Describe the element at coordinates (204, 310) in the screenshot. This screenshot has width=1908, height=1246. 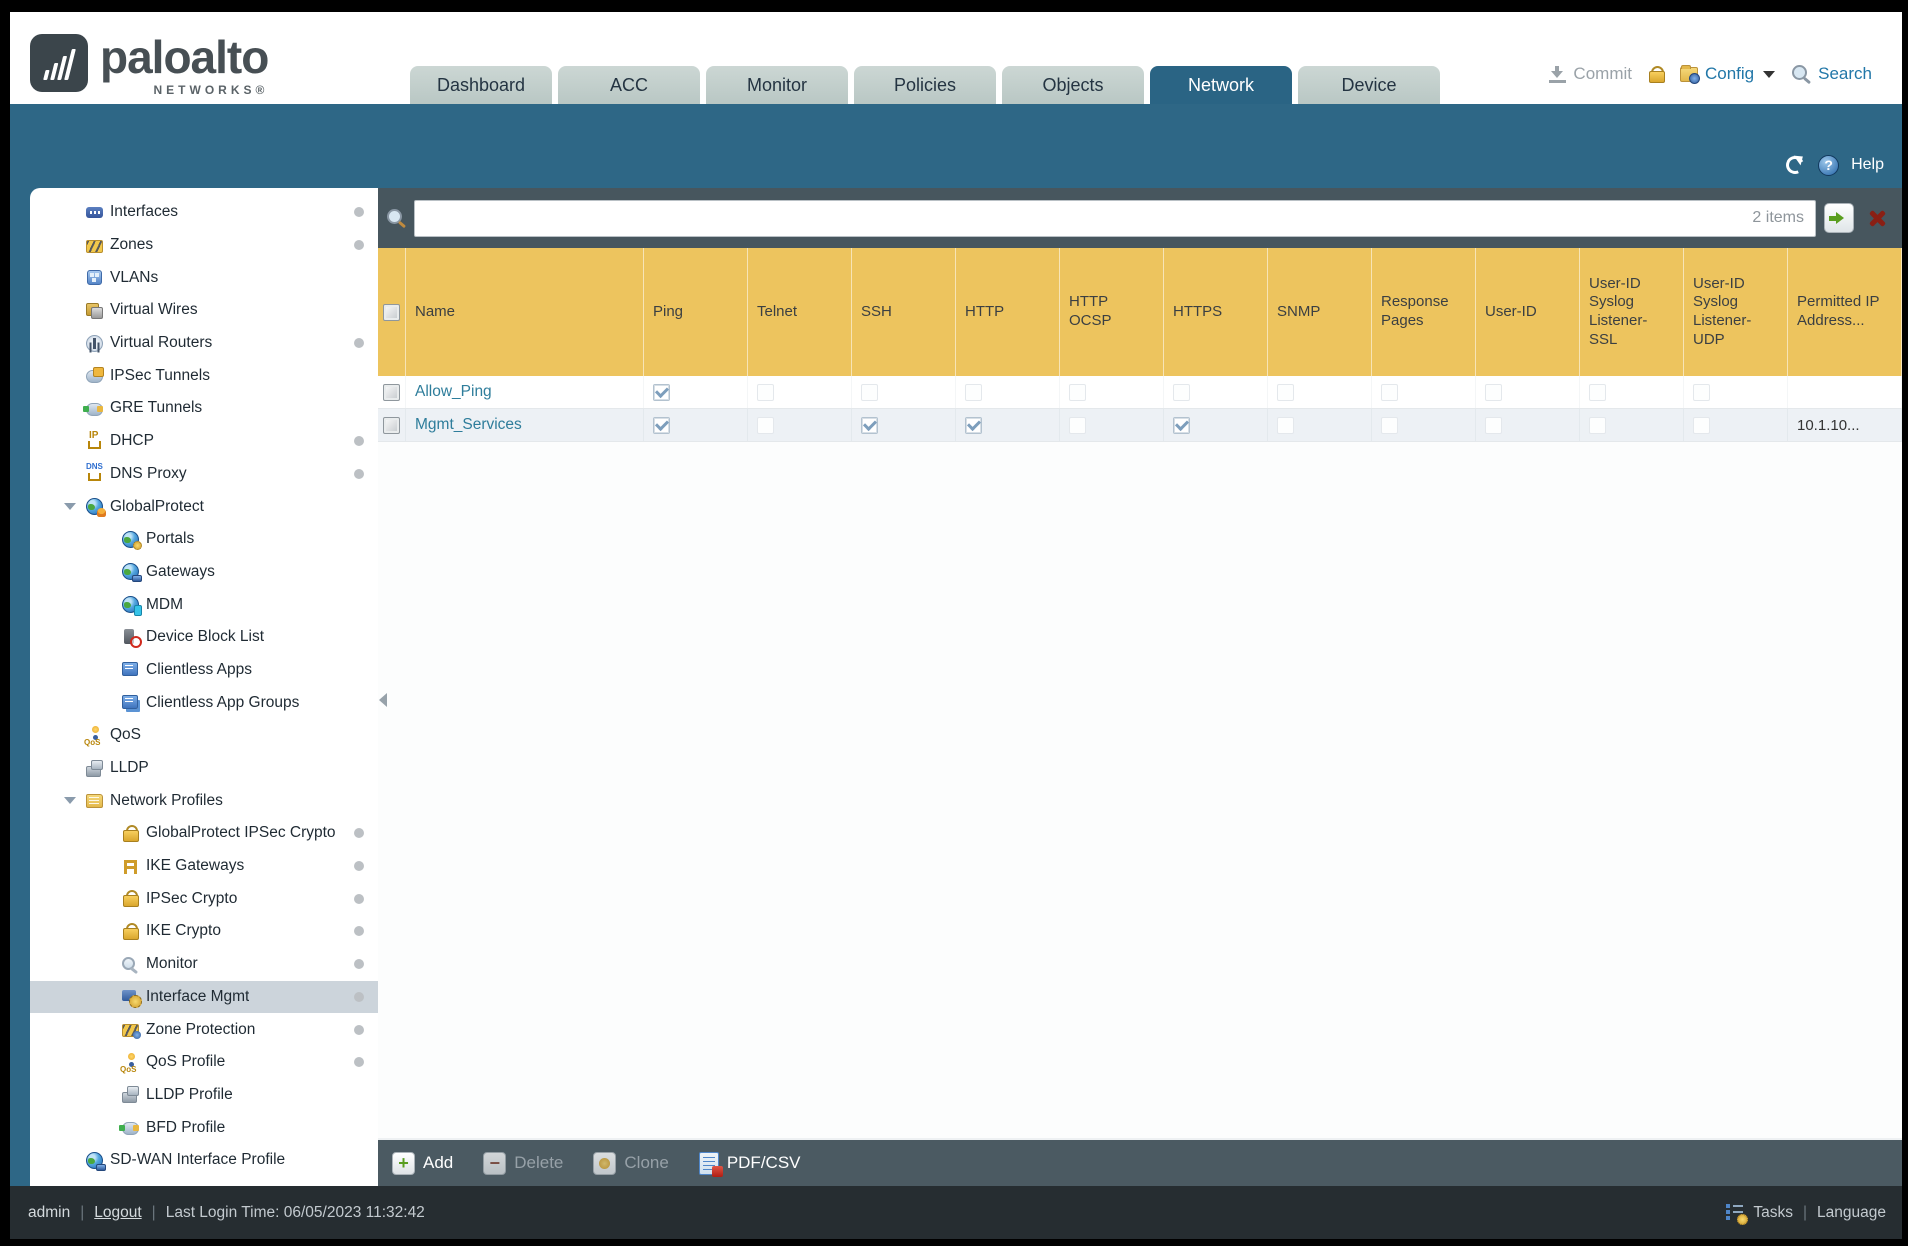
I see `sidebar-item-virtual-wires: Virtual Wires` at that location.